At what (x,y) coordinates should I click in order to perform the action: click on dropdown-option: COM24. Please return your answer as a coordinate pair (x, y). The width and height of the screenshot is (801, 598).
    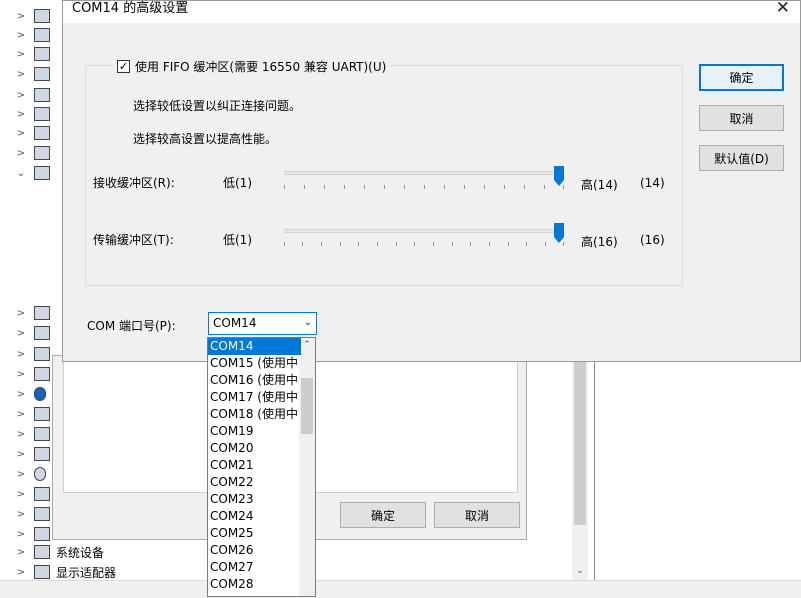
    Looking at the image, I should click on (254, 516).